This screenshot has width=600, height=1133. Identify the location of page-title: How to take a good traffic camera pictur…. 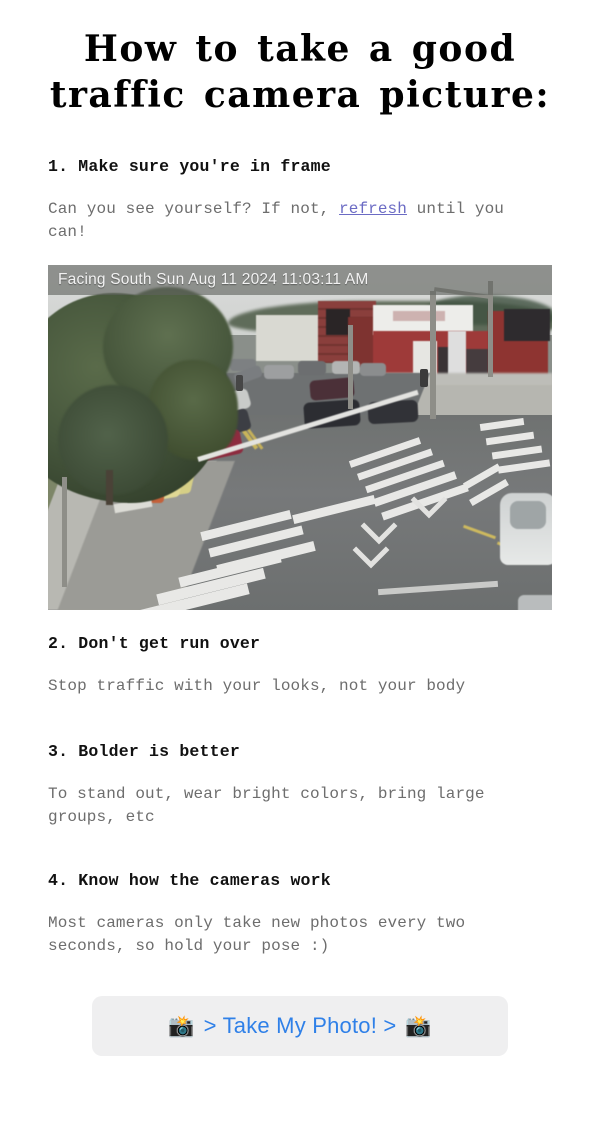
(300, 72).